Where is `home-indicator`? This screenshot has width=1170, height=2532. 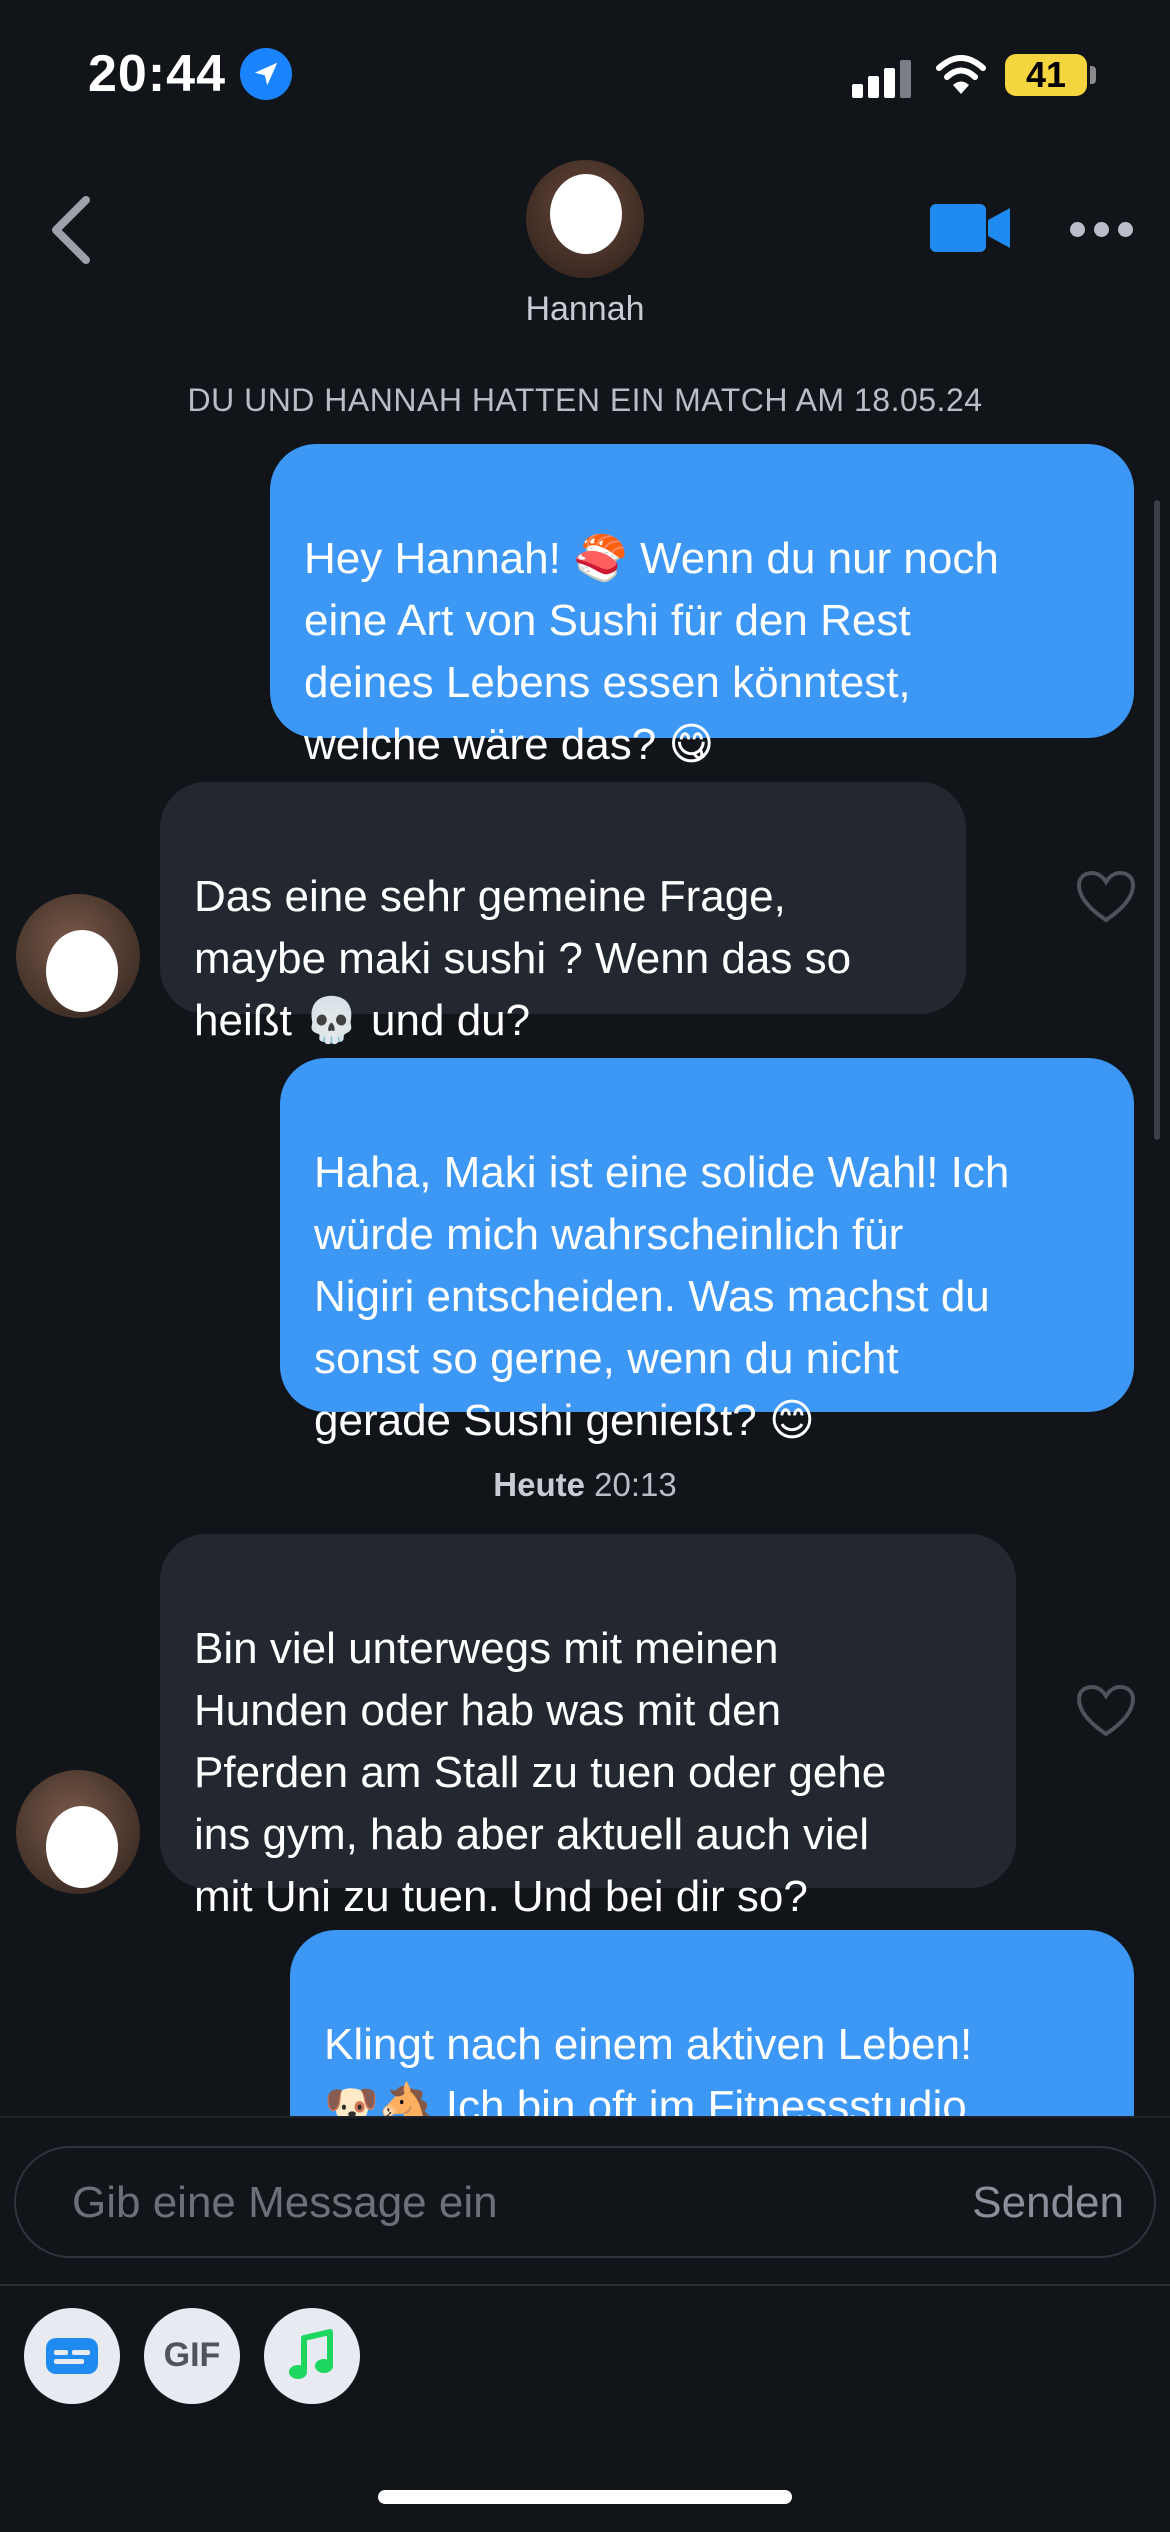
home-indicator is located at coordinates (585, 2497).